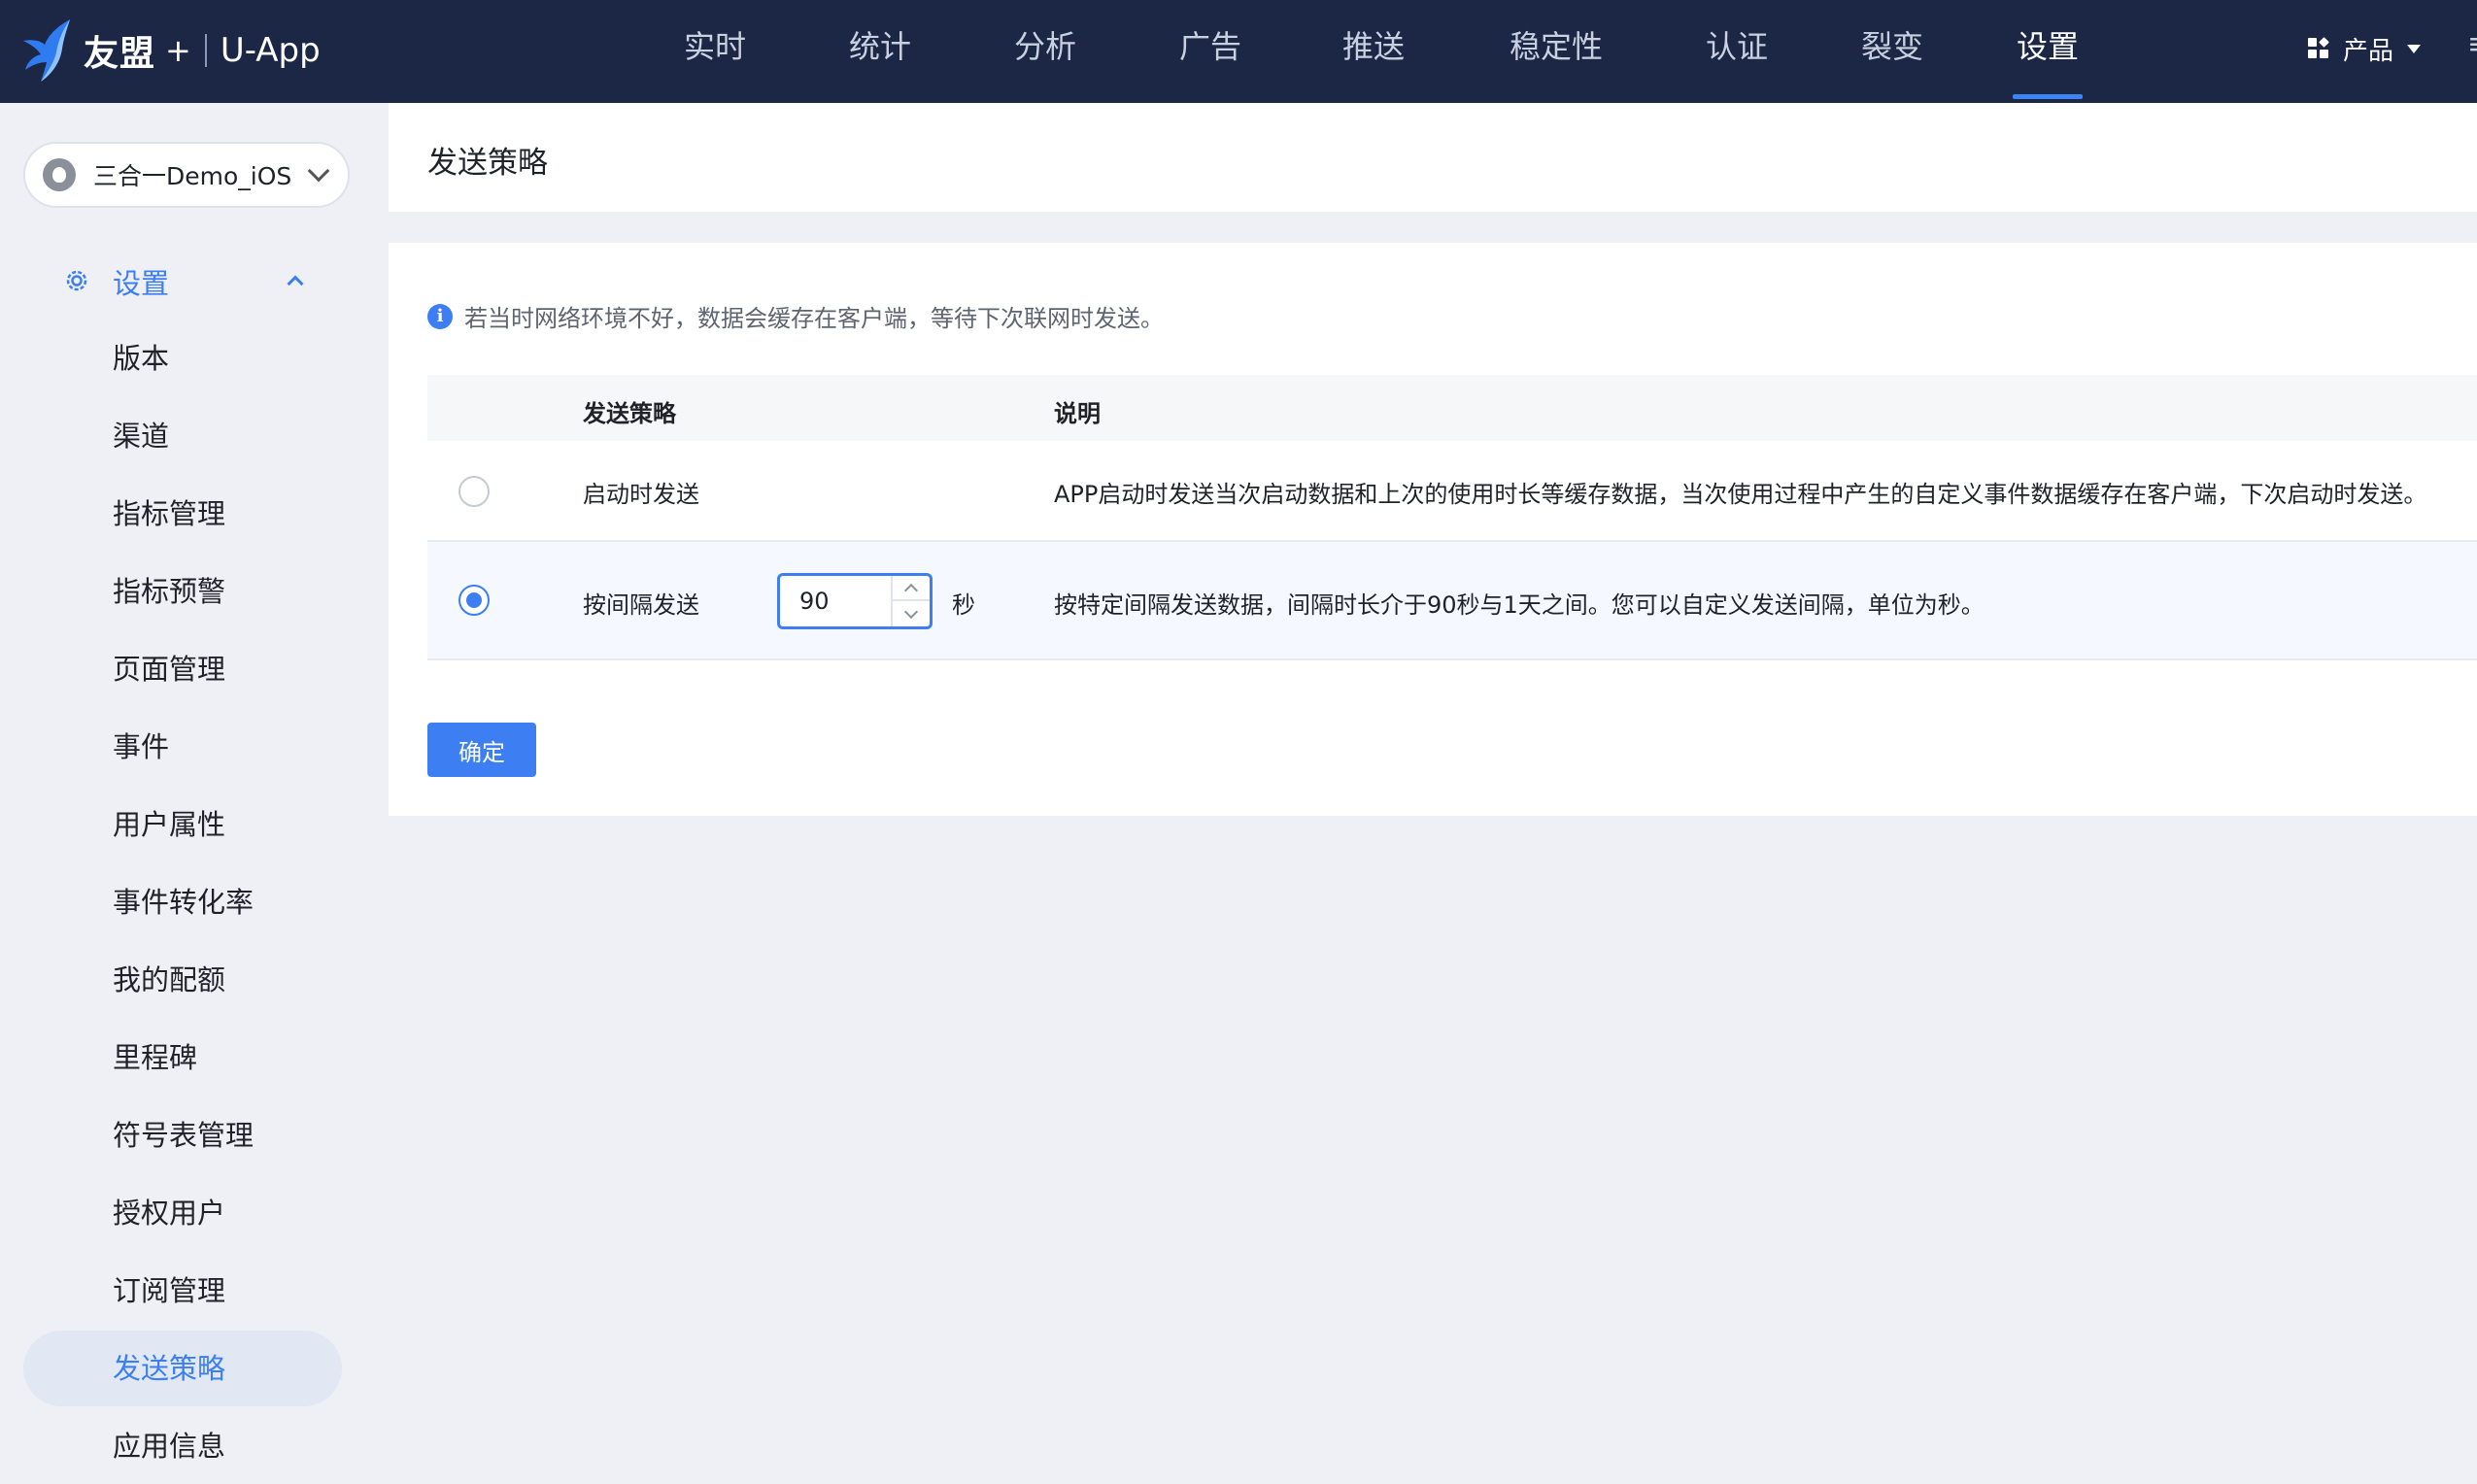 This screenshot has width=2477, height=1484. What do you see at coordinates (440, 316) in the screenshot?
I see `info-icon: i` at bounding box center [440, 316].